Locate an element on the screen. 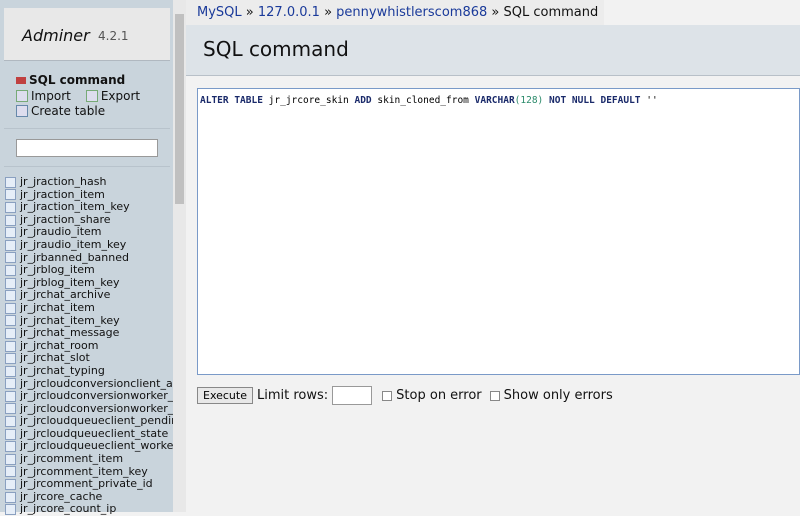 This screenshot has height=516, width=800. table-name: jr_jrchat_typing is located at coordinates (62, 371).